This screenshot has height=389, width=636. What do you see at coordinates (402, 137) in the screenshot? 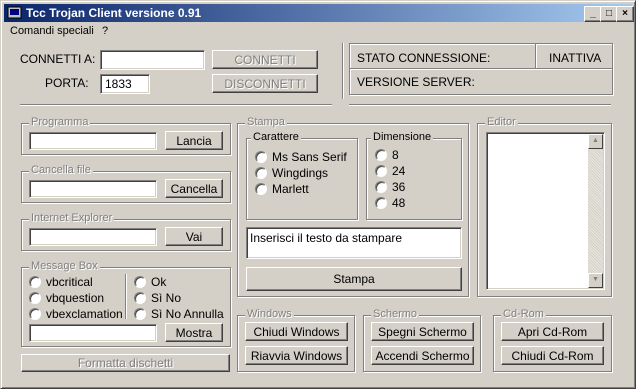
I see `group-dimensione-title: Dimensione` at bounding box center [402, 137].